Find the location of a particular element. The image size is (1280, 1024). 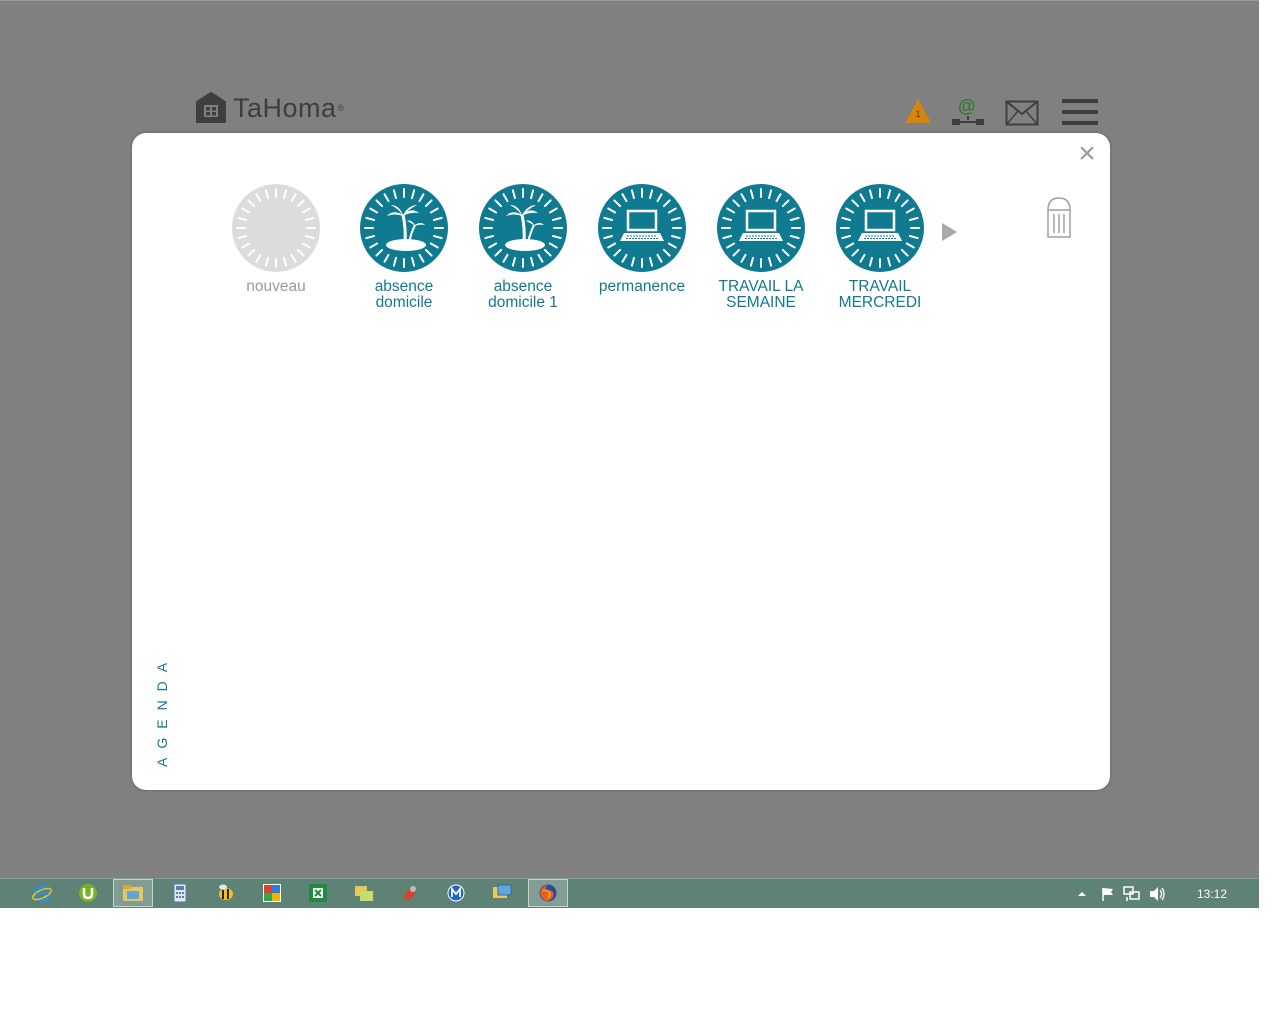

agenda-side-title: AGENDA is located at coordinates (166, 706).